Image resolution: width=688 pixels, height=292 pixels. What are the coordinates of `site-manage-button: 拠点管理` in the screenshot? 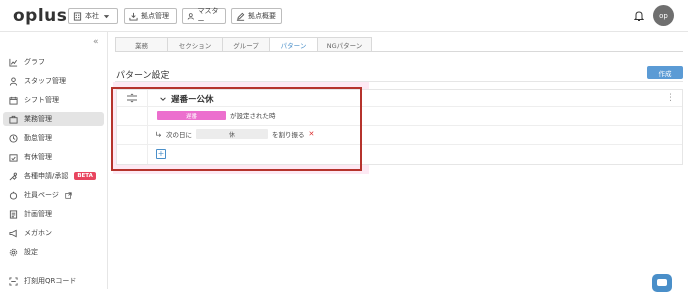 It's located at (150, 16).